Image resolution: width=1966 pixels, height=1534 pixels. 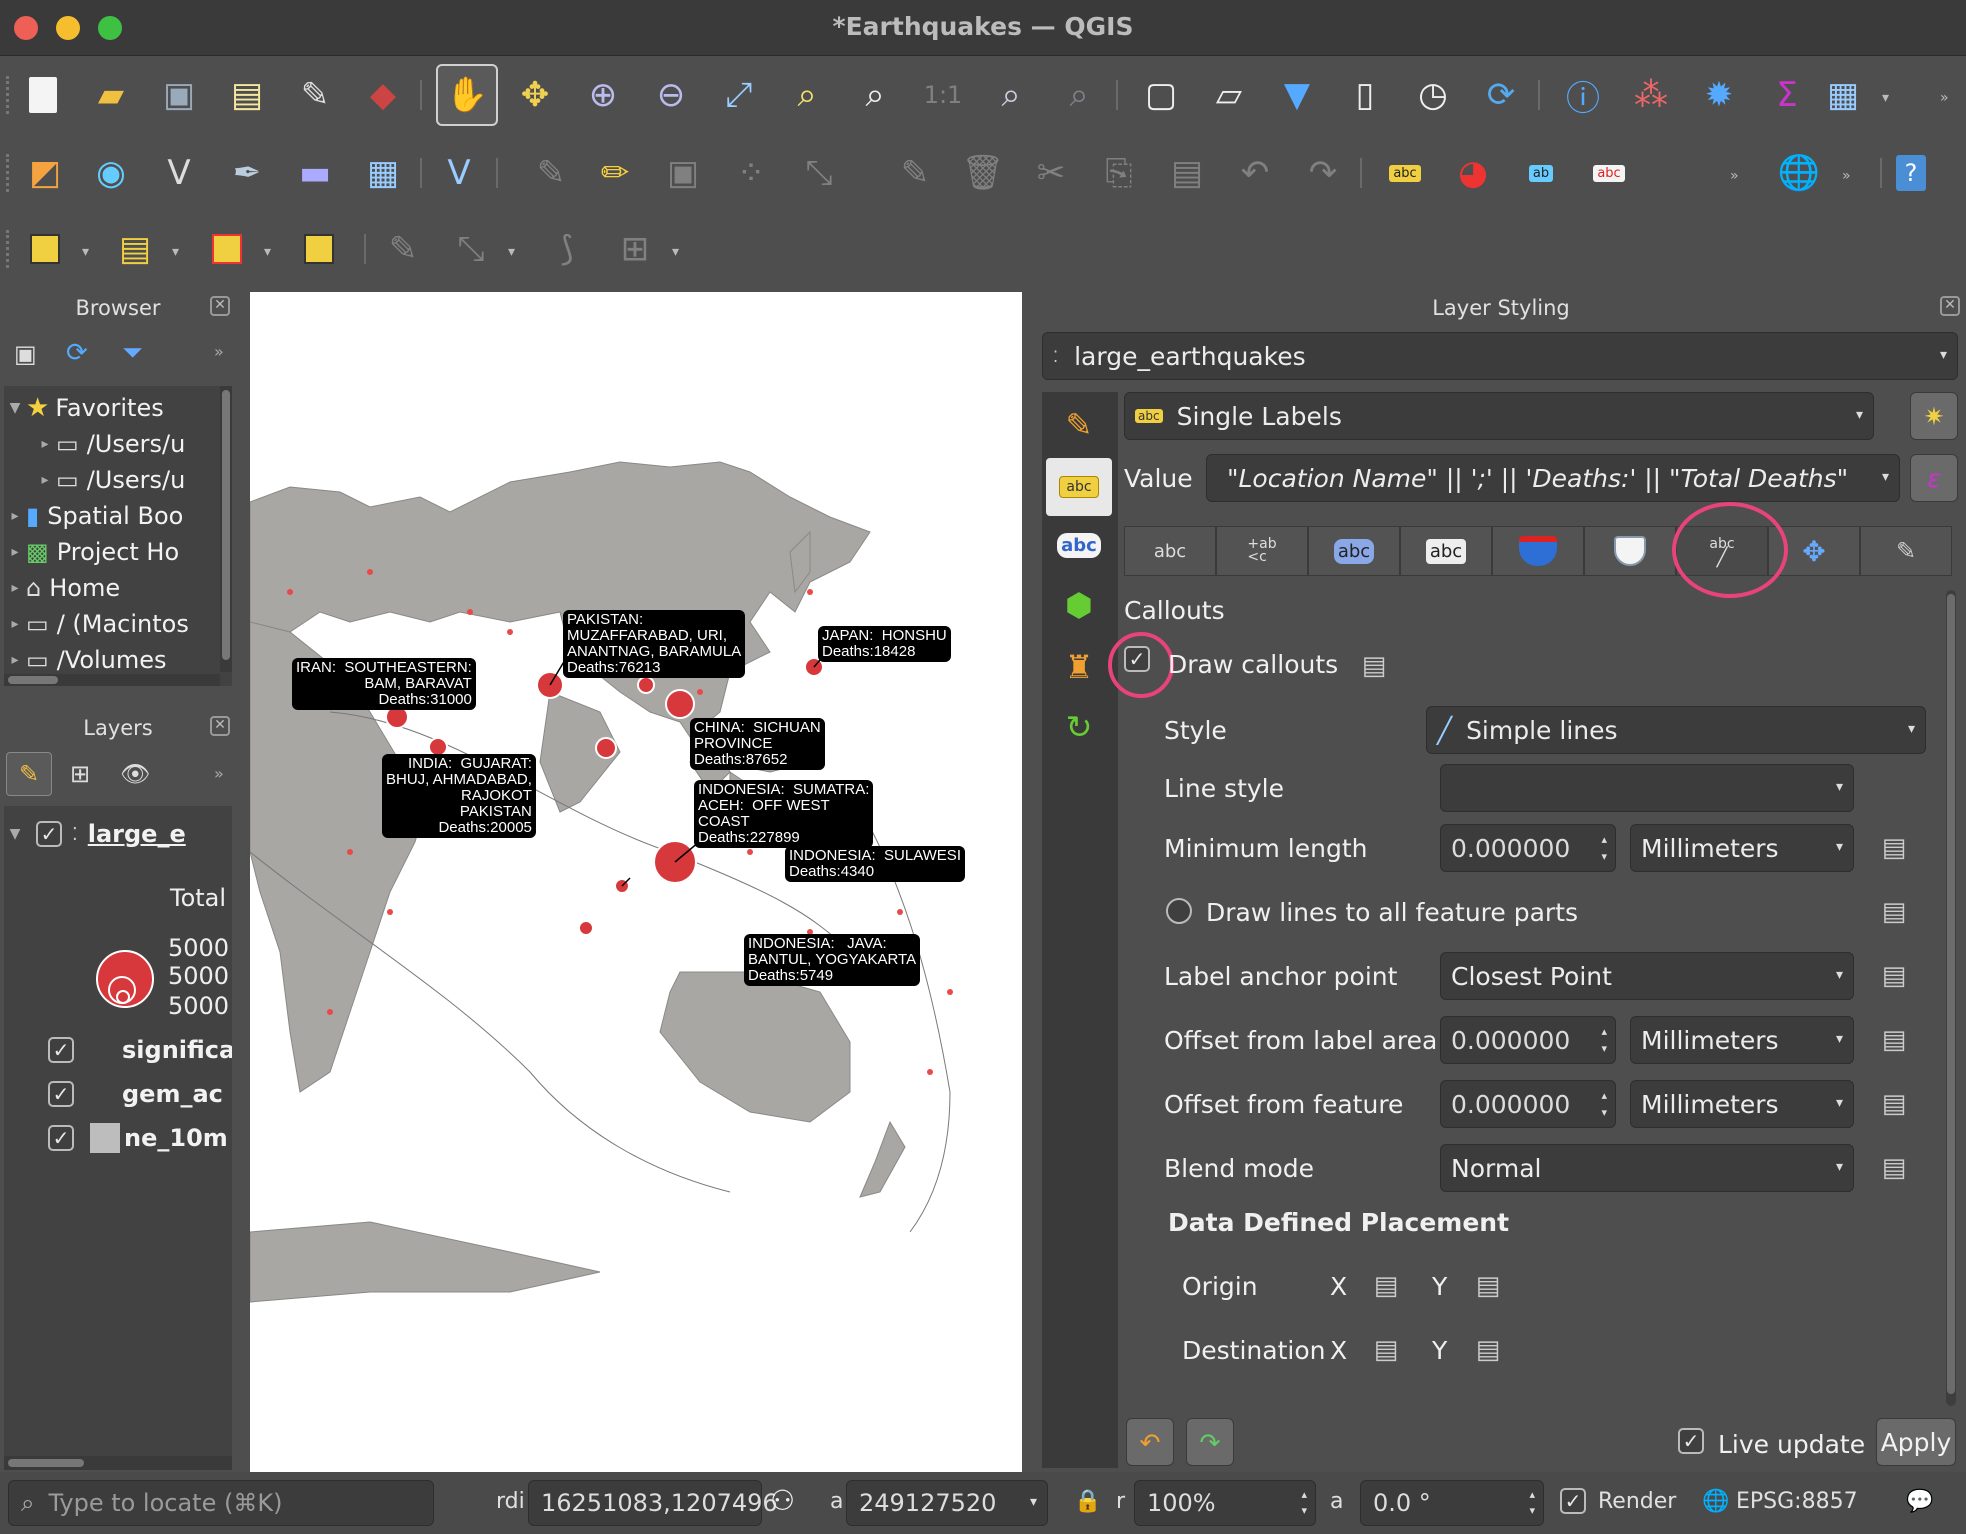 What do you see at coordinates (1051, 173) in the screenshot?
I see `cut-features-icon: ✂` at bounding box center [1051, 173].